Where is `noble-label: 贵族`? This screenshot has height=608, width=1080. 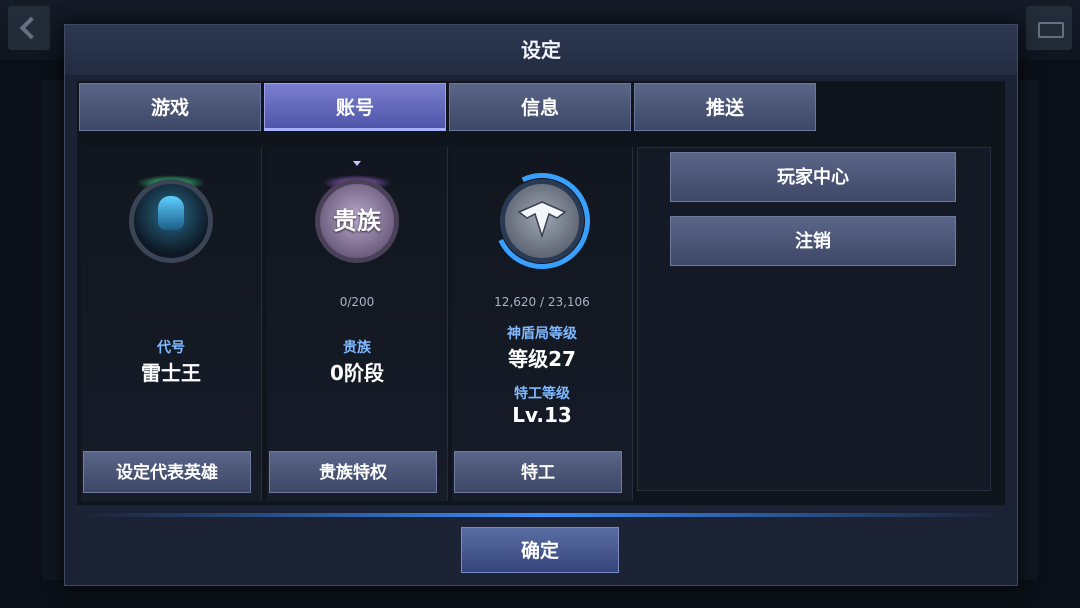 noble-label: 贵族 is located at coordinates (357, 348).